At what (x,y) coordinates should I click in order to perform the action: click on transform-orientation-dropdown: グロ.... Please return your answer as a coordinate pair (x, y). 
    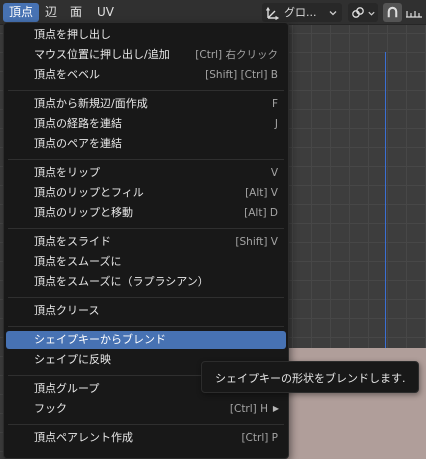
    Looking at the image, I should click on (302, 12).